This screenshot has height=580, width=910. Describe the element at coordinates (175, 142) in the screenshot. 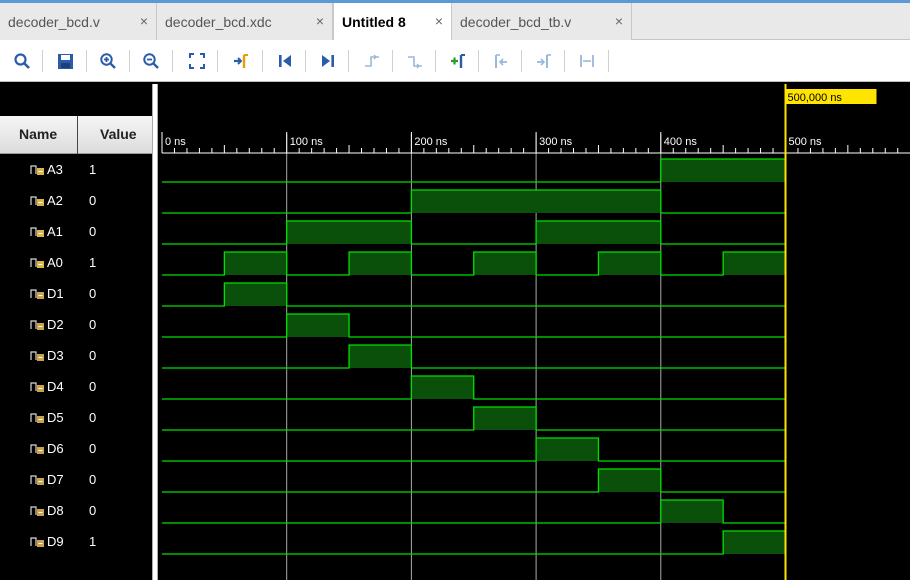

I see `ruler-label: 0 ns` at that location.